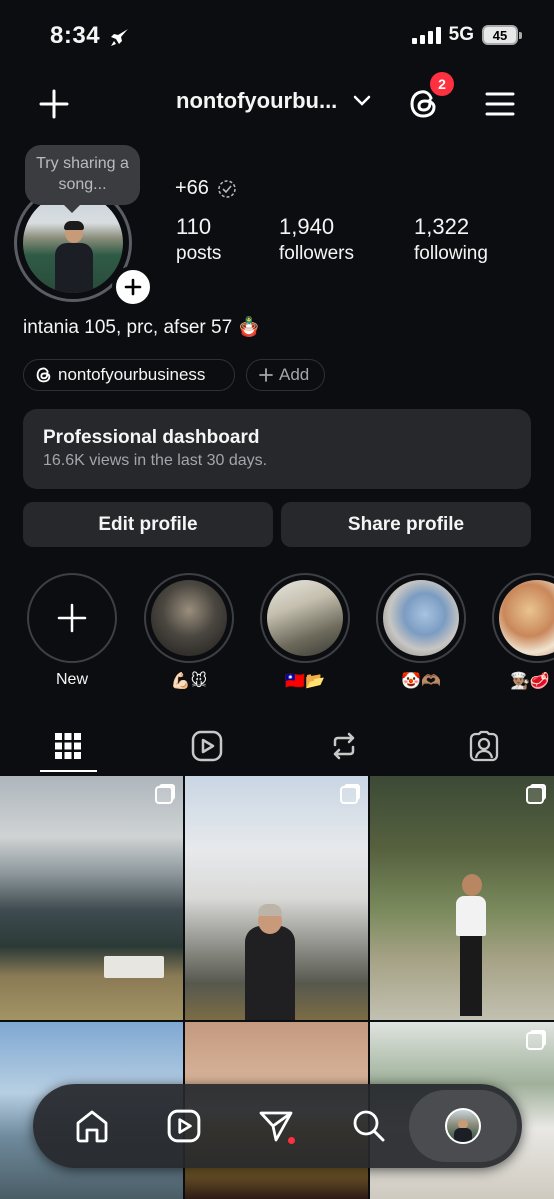 This screenshot has width=554, height=1199. What do you see at coordinates (194, 226) in the screenshot?
I see `posts-count: 110` at bounding box center [194, 226].